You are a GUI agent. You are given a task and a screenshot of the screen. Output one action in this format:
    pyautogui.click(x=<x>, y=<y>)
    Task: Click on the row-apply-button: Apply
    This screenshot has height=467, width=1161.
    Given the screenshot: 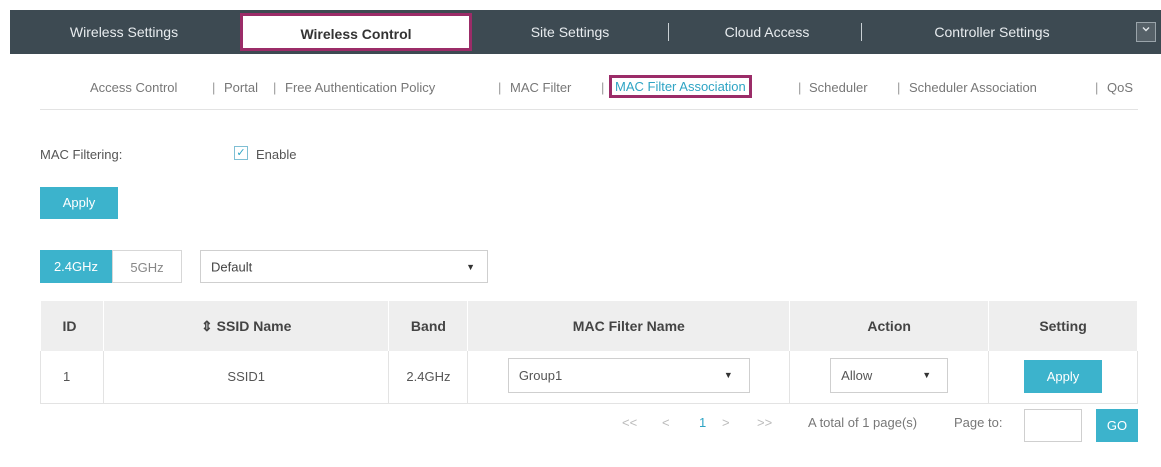 What is the action you would take?
    pyautogui.click(x=1063, y=377)
    